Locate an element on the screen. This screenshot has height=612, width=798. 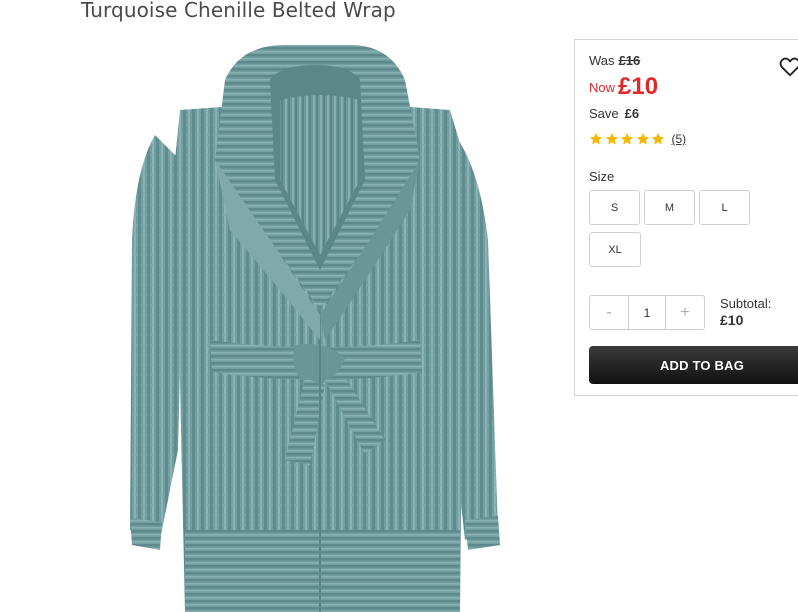
size-option-xl: XL is located at coordinates (615, 249).